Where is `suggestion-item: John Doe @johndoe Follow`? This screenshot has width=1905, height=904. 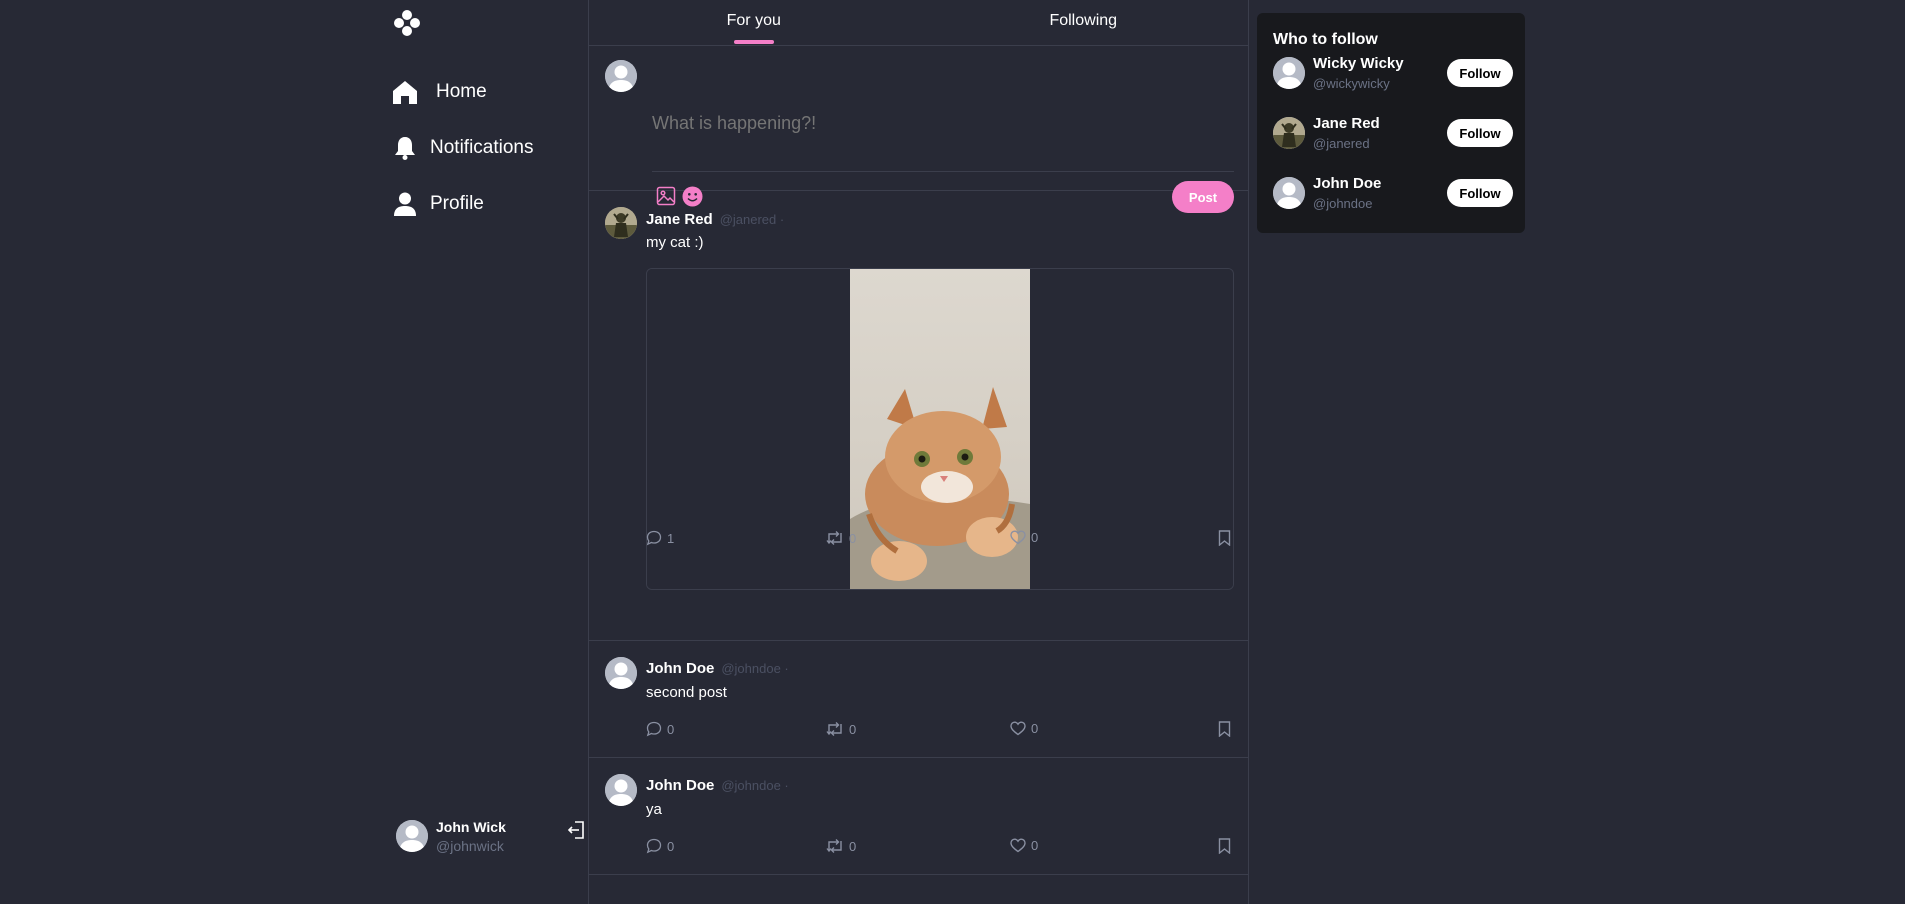 suggestion-item: John Doe @johndoe Follow is located at coordinates (1393, 193).